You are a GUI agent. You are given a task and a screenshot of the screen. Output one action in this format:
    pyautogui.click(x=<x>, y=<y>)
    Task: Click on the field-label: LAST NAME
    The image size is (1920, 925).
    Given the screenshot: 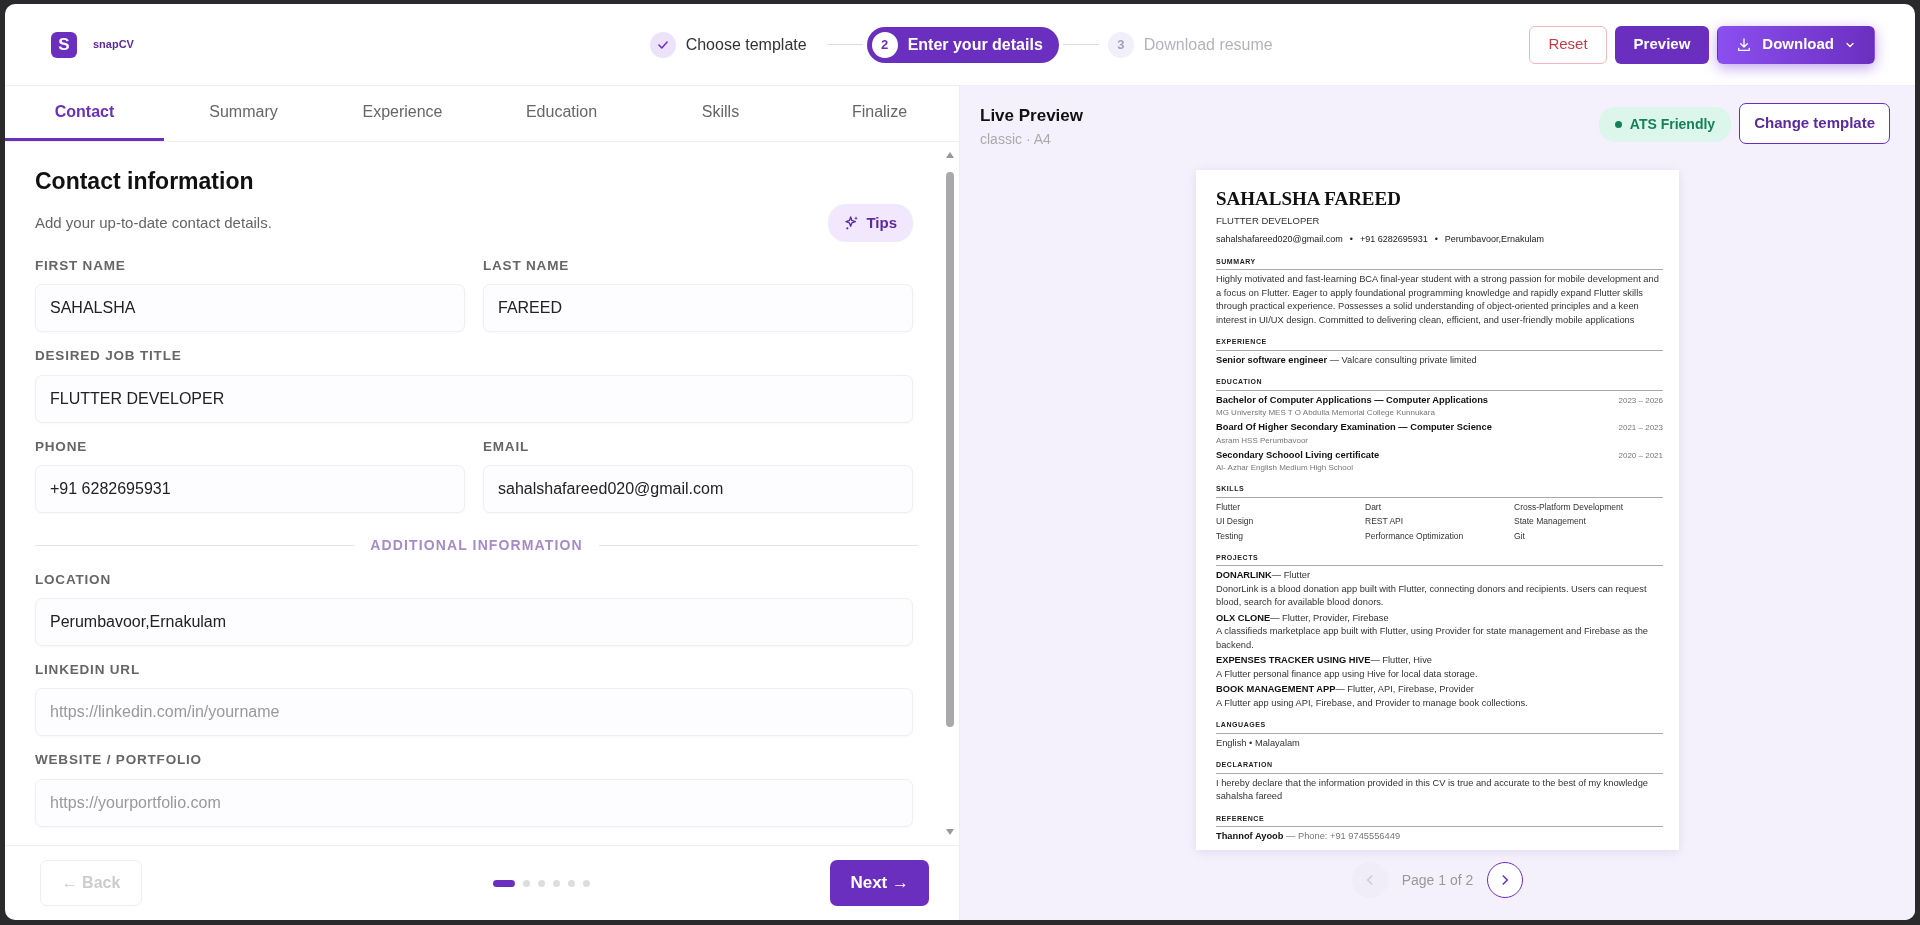 What is the action you would take?
    pyautogui.click(x=527, y=266)
    